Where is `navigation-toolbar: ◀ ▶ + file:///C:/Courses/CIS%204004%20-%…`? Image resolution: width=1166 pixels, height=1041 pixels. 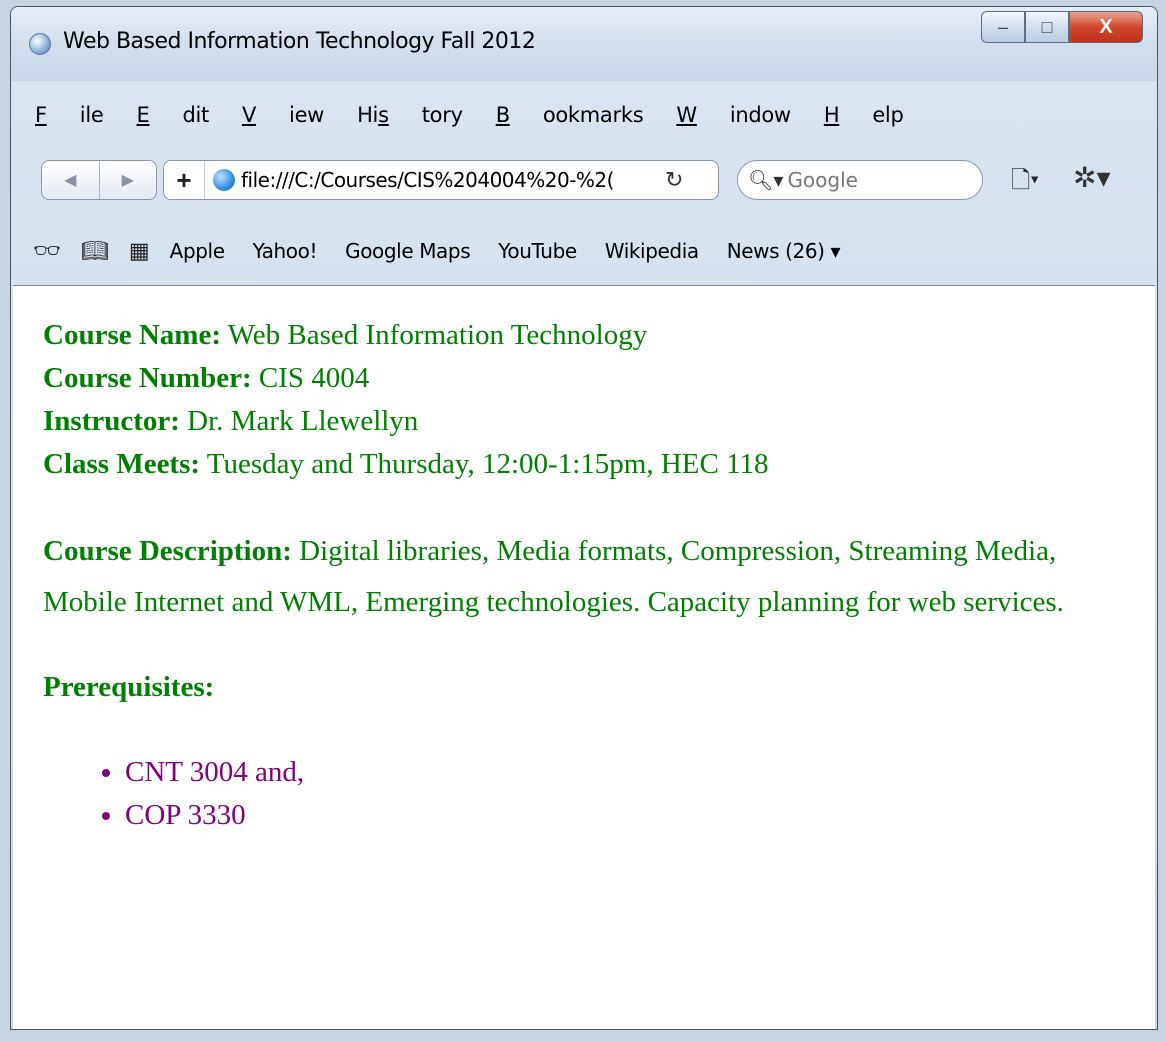
navigation-toolbar: ◀ ▶ + file:///C:/Courses/CIS%204004%20-%… is located at coordinates (584, 179).